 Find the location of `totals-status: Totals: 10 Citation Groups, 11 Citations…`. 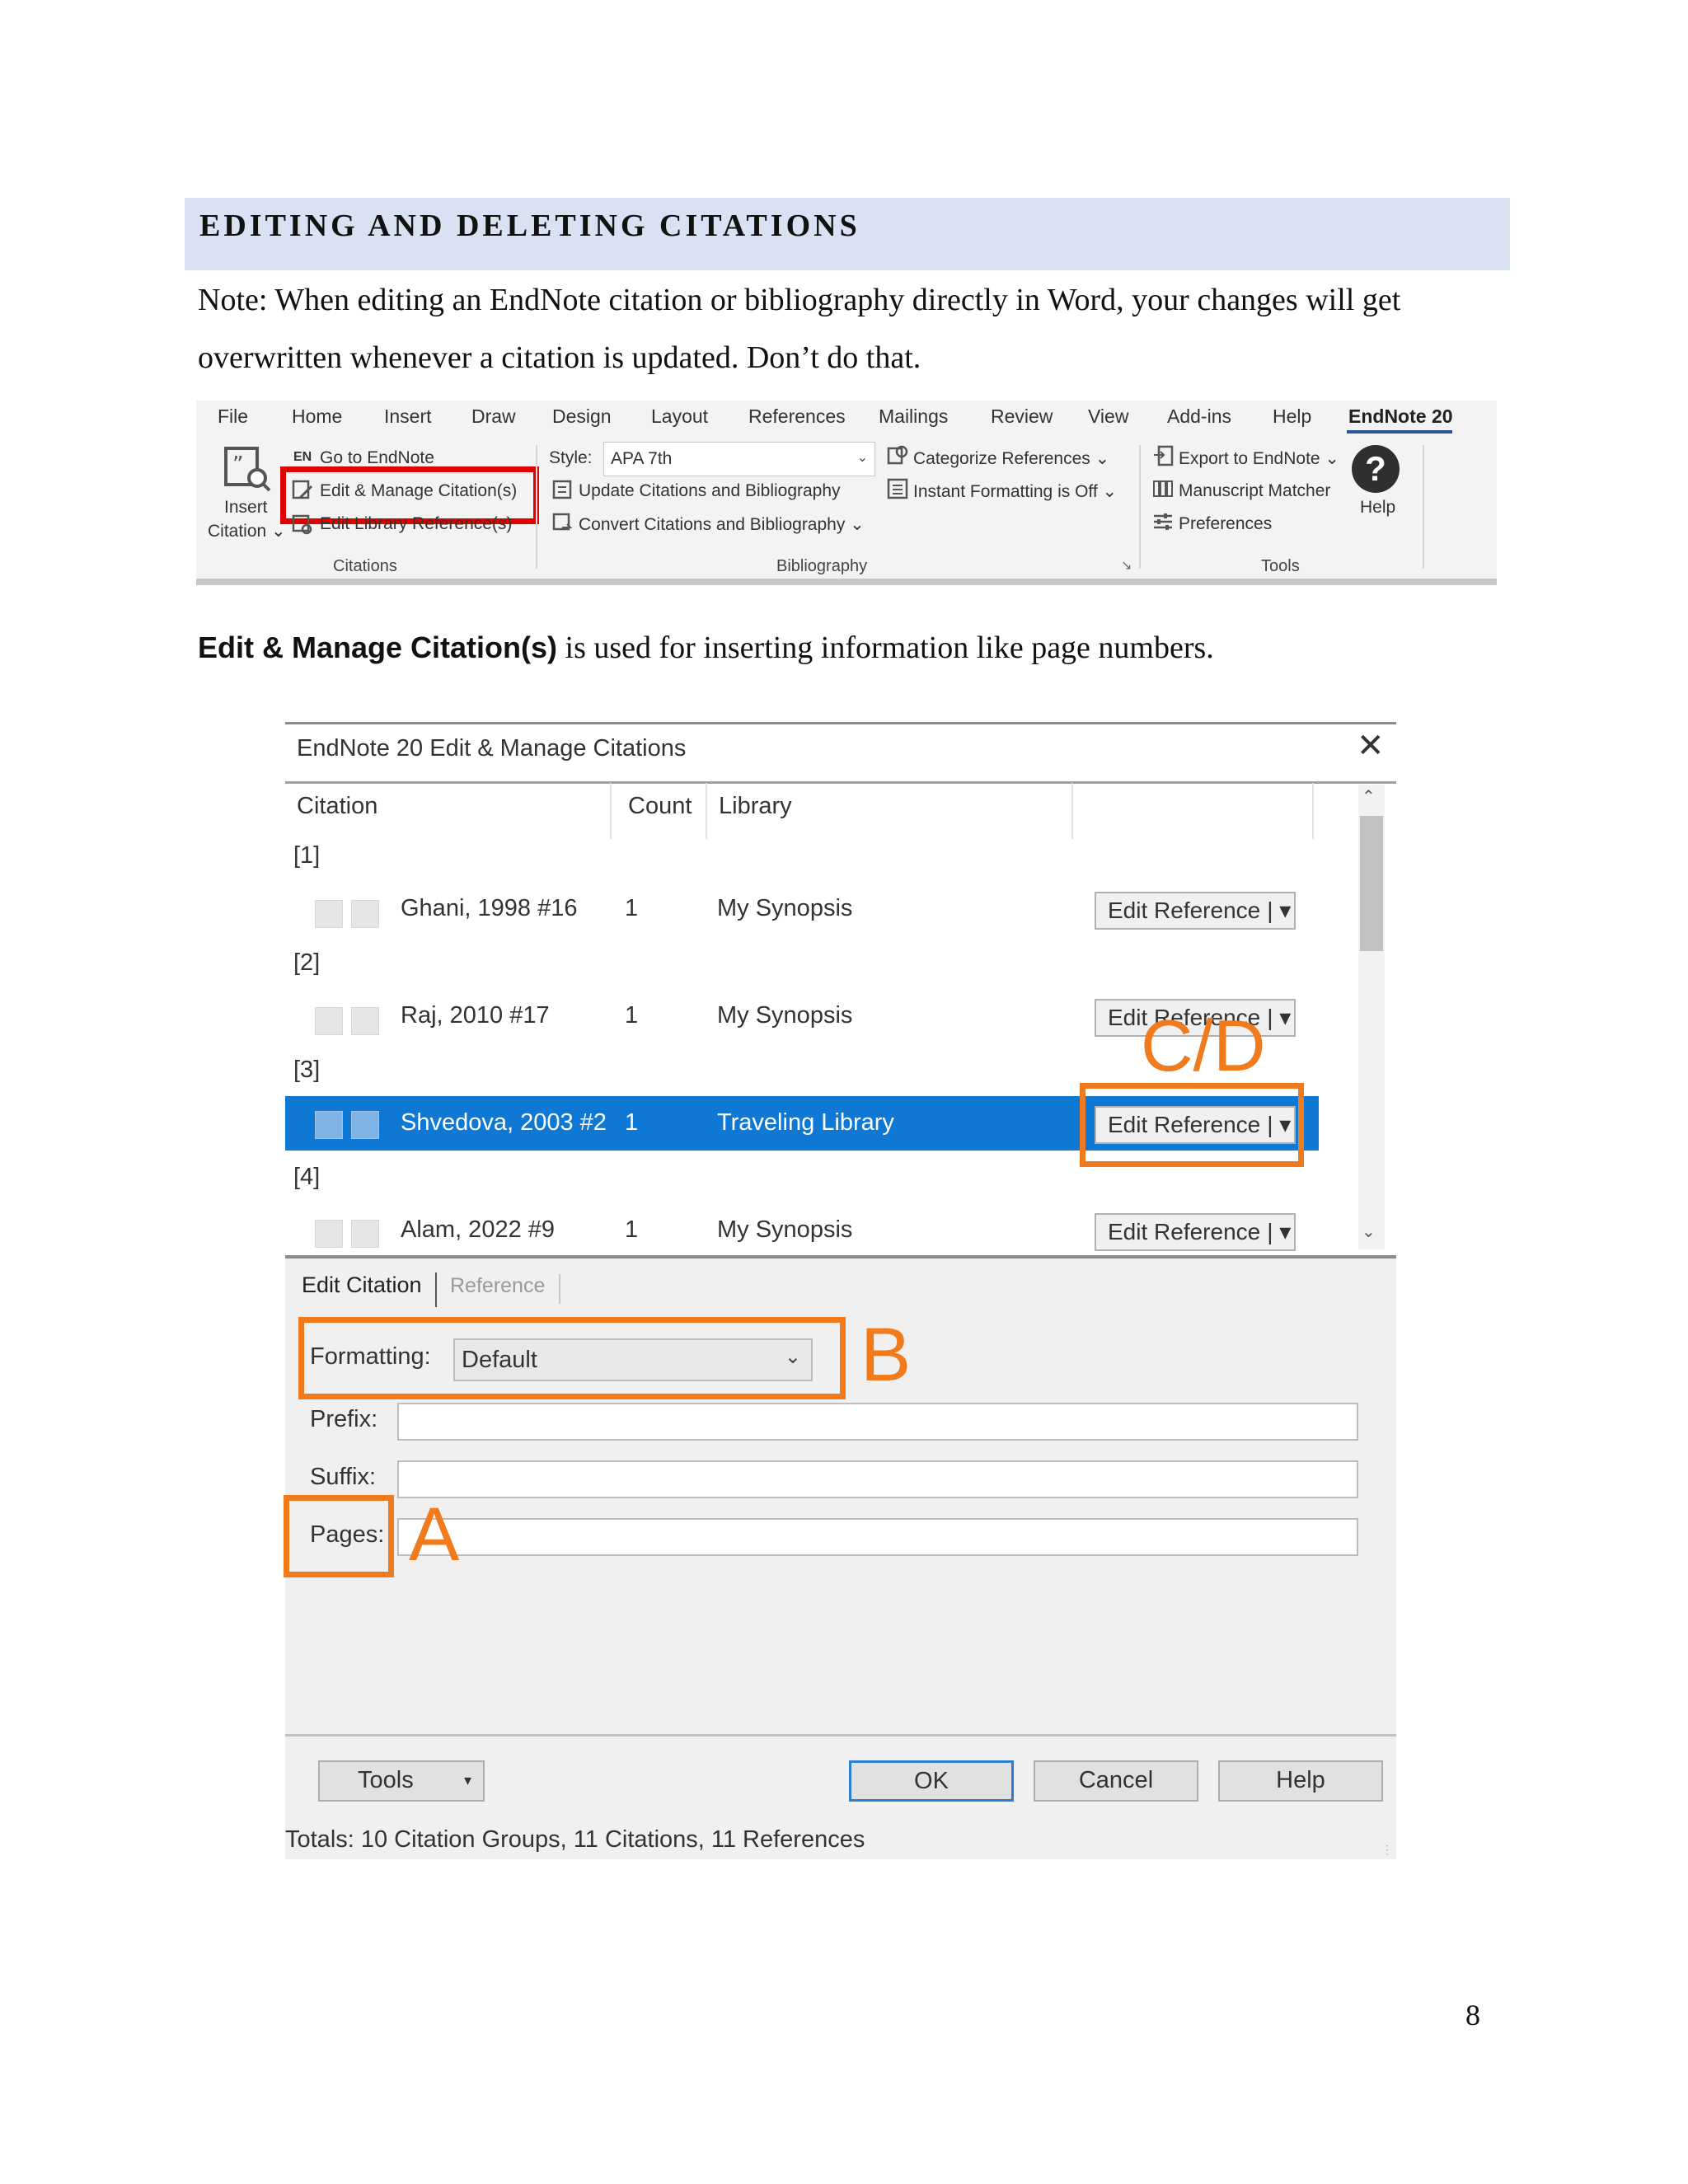

totals-status: Totals: 10 Citation Groups, 11 Citations… is located at coordinates (575, 1839).